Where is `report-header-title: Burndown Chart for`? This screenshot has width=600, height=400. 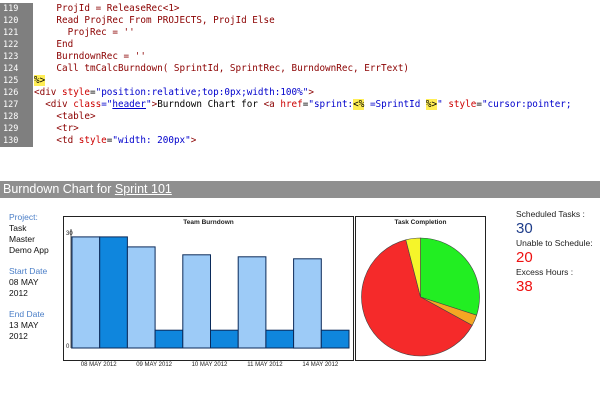
report-header-title: Burndown Chart for is located at coordinates (59, 189).